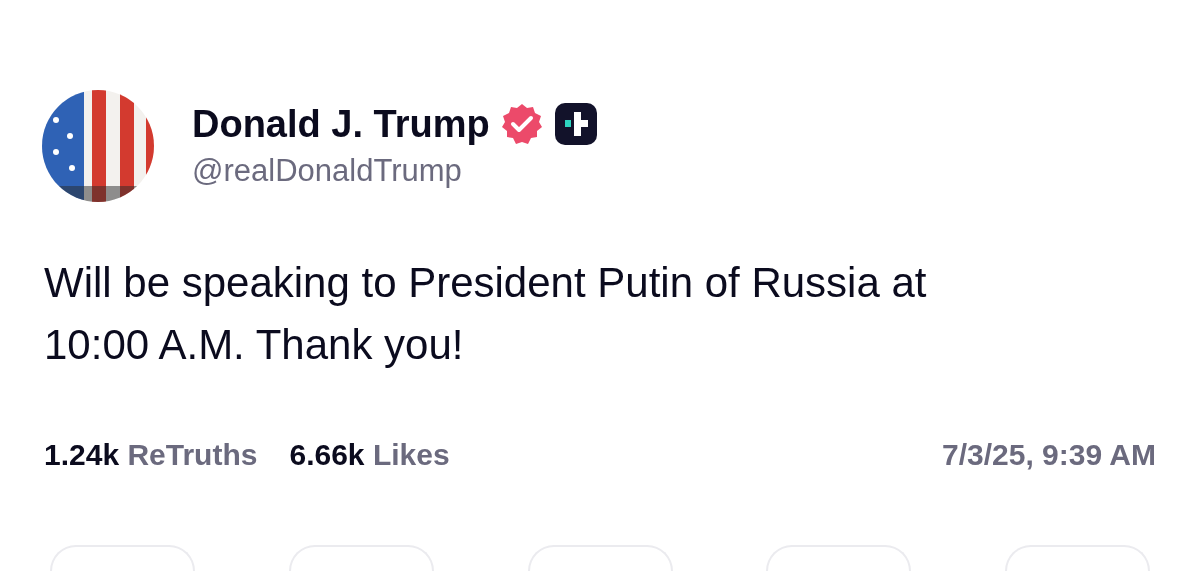 The image size is (1200, 571). What do you see at coordinates (575, 123) in the screenshot?
I see `plus-badge-icon` at bounding box center [575, 123].